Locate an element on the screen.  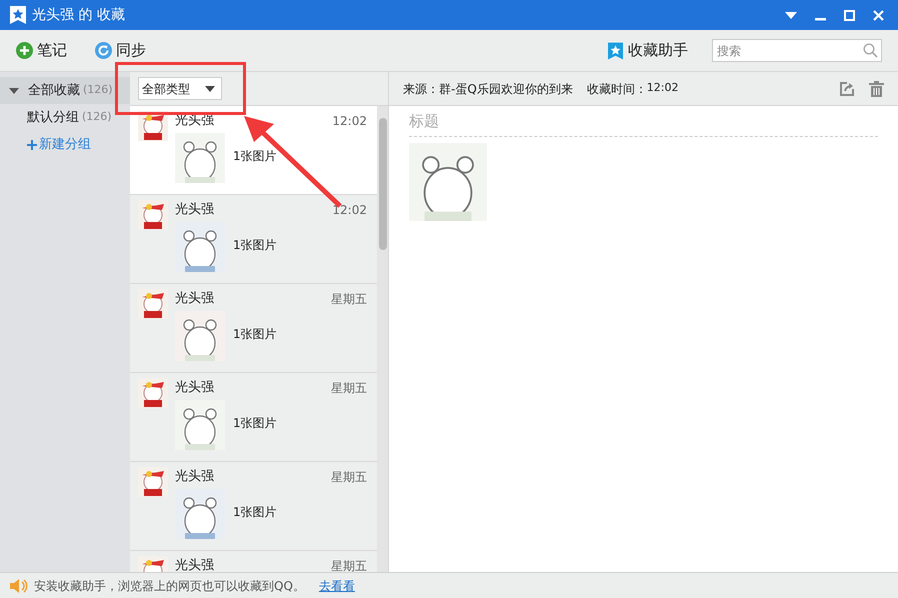
sidebar-item: 全部收藏 (126) is located at coordinates (65, 90).